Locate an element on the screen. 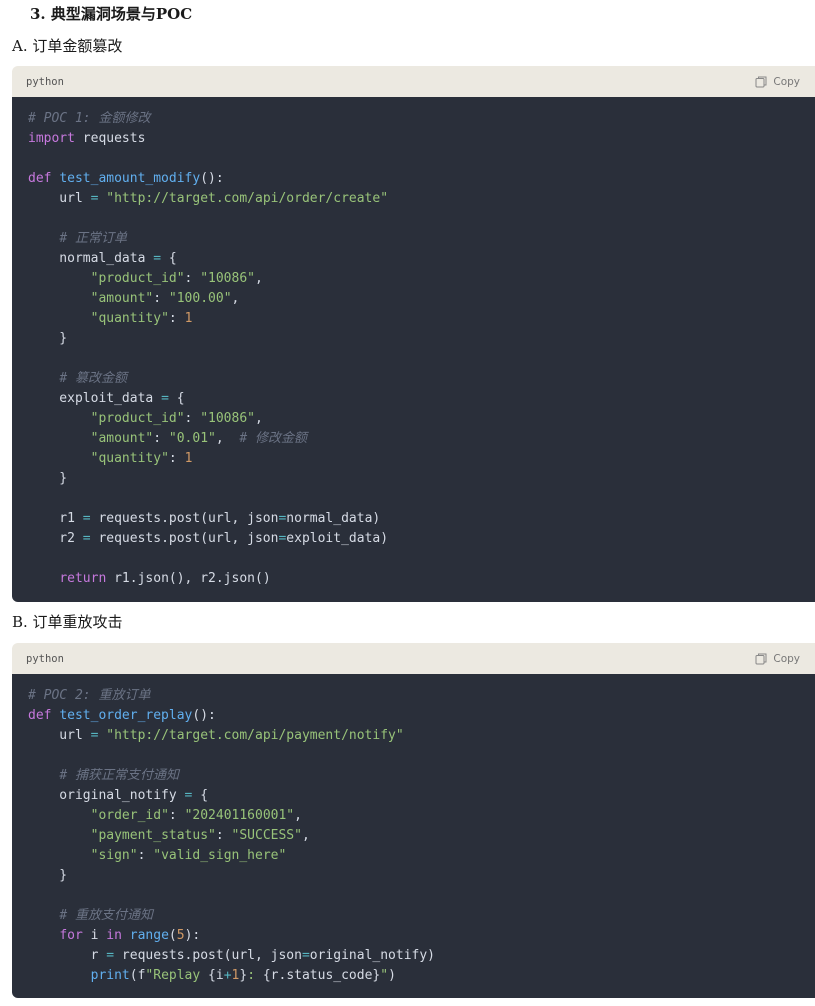 This screenshot has height=1006, width=815. code-token: # POC 2: 重放订单 is located at coordinates (89, 695).